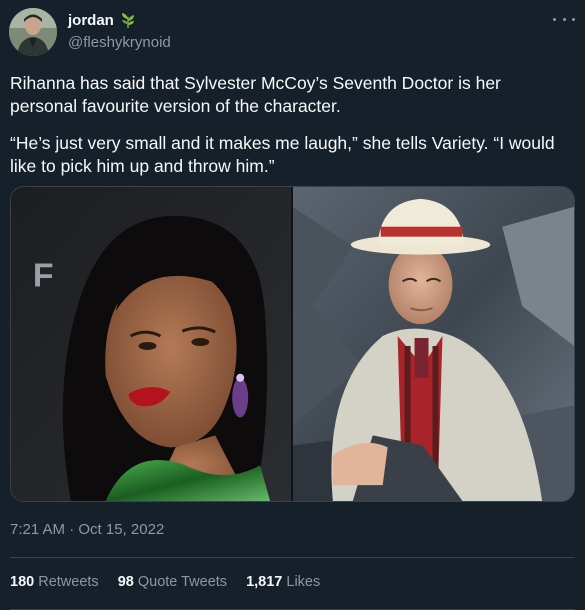  I want to click on more-options-icon, so click(564, 19).